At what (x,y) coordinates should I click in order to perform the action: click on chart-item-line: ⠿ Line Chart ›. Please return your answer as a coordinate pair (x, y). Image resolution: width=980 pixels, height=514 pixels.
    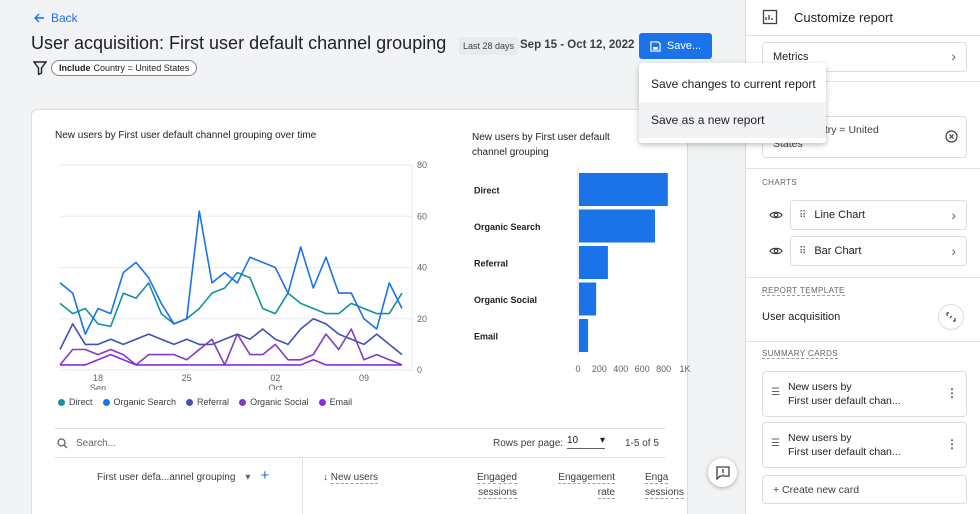
    Looking at the image, I should click on (878, 215).